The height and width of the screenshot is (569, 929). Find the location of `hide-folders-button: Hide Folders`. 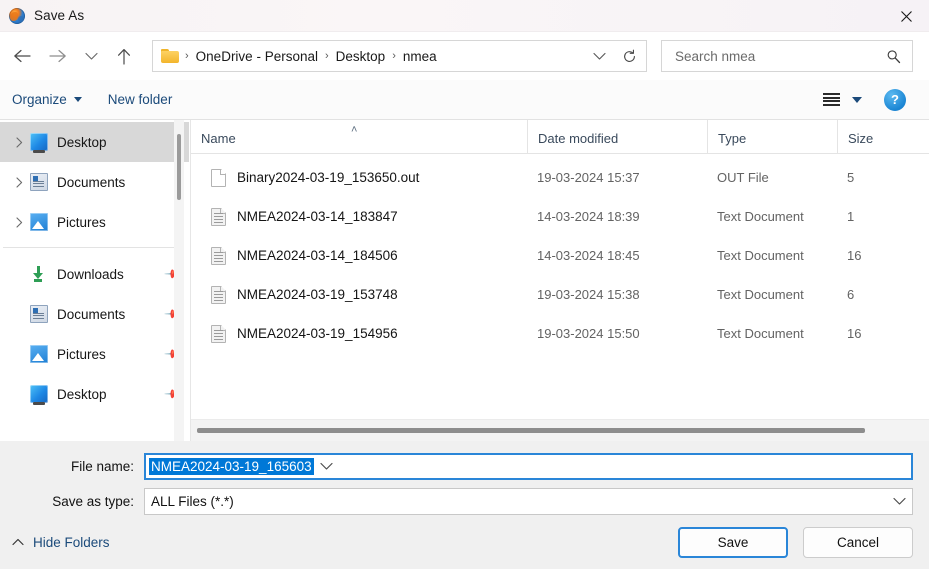

hide-folders-button: Hide Folders is located at coordinates (61, 542).